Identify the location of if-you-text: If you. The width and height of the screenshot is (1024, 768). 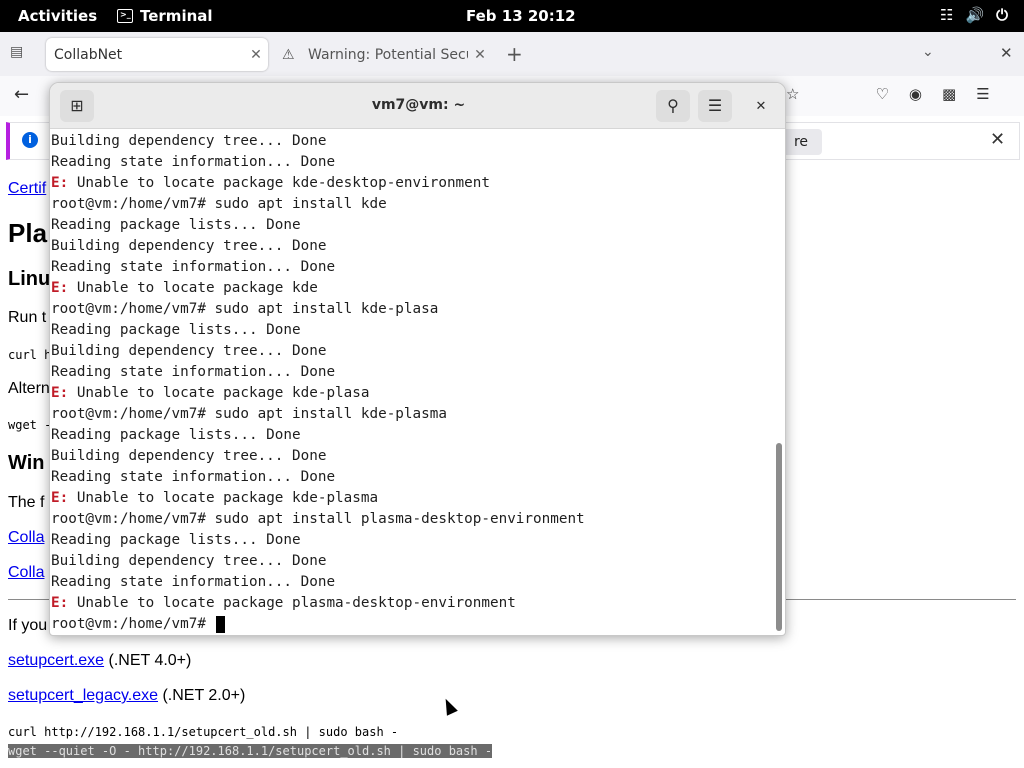
(28, 625).